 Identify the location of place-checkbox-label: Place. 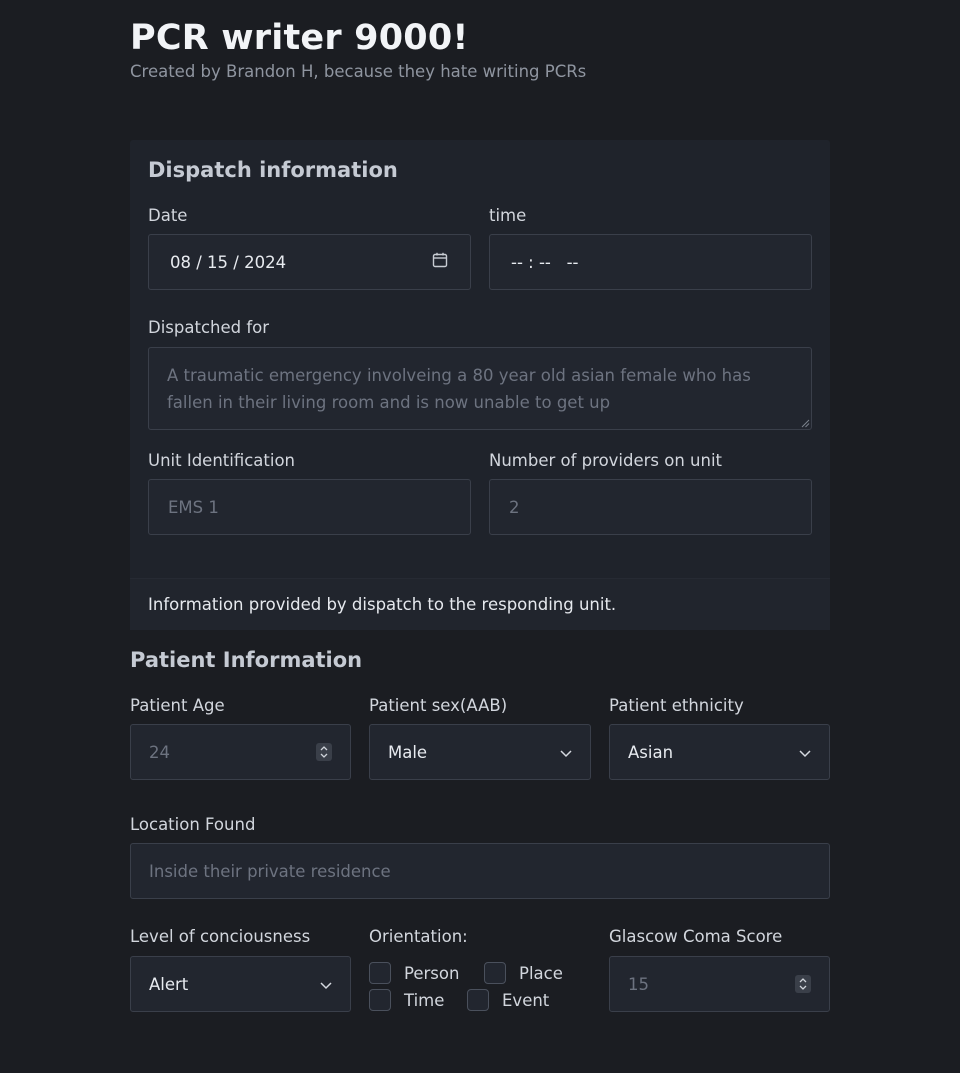
(541, 973).